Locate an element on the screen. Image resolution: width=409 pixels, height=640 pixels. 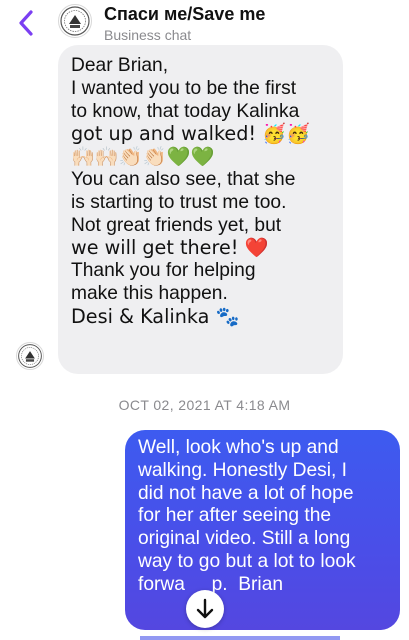
avatar is located at coordinates (75, 21).